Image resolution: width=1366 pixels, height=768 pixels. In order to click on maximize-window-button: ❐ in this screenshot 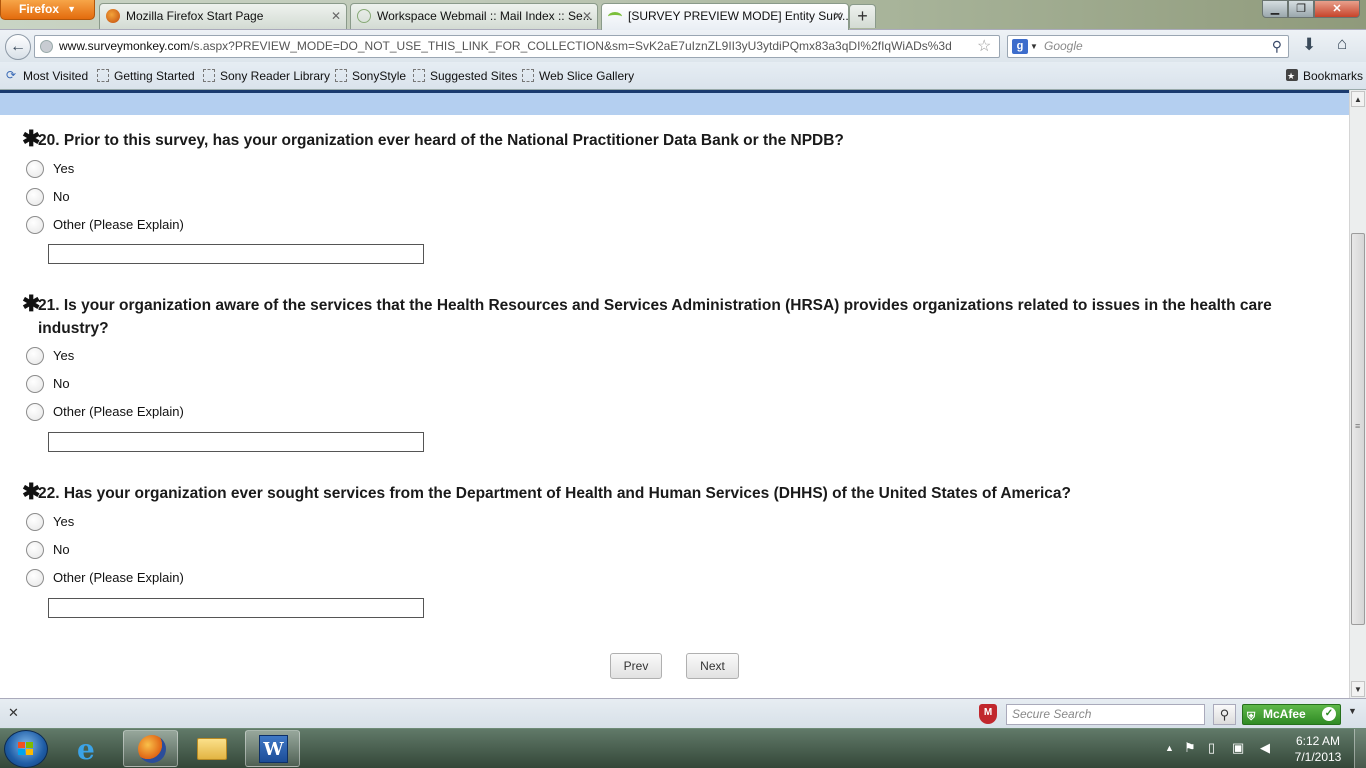, I will do `click(1301, 9)`.